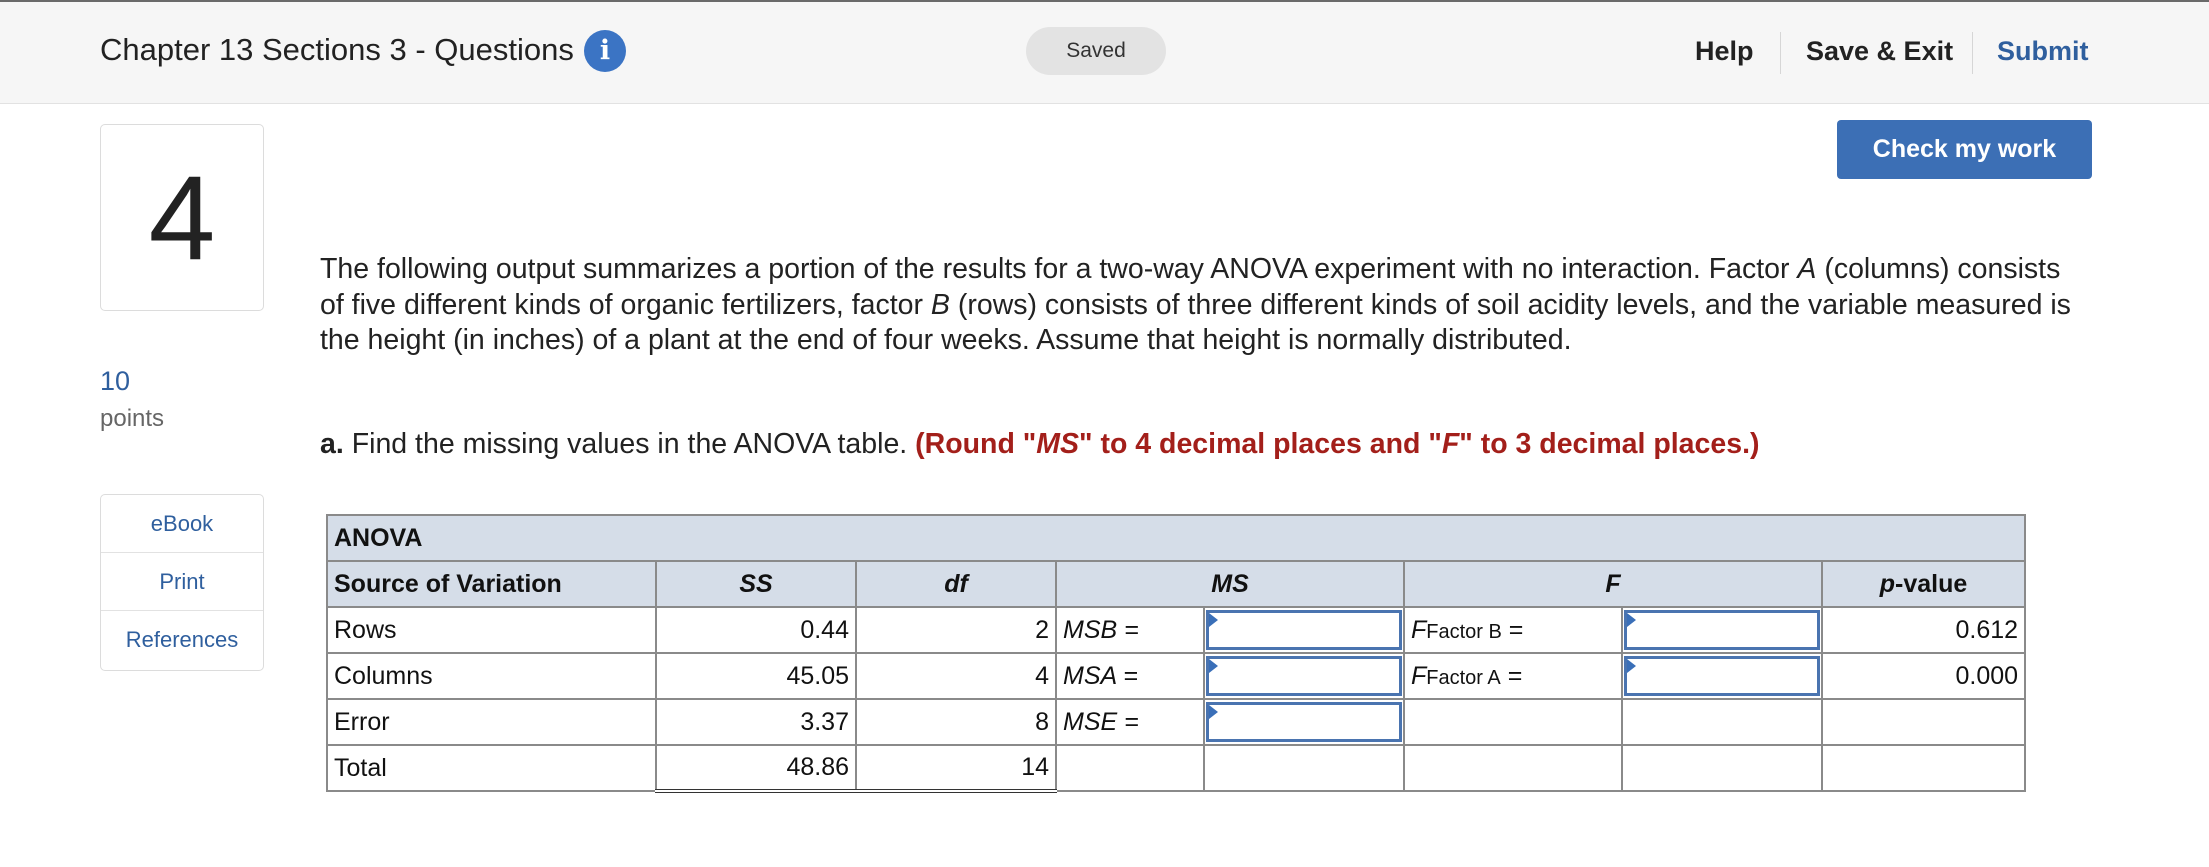 The width and height of the screenshot is (2209, 867). What do you see at coordinates (1724, 51) in the screenshot?
I see `help-link: Help` at bounding box center [1724, 51].